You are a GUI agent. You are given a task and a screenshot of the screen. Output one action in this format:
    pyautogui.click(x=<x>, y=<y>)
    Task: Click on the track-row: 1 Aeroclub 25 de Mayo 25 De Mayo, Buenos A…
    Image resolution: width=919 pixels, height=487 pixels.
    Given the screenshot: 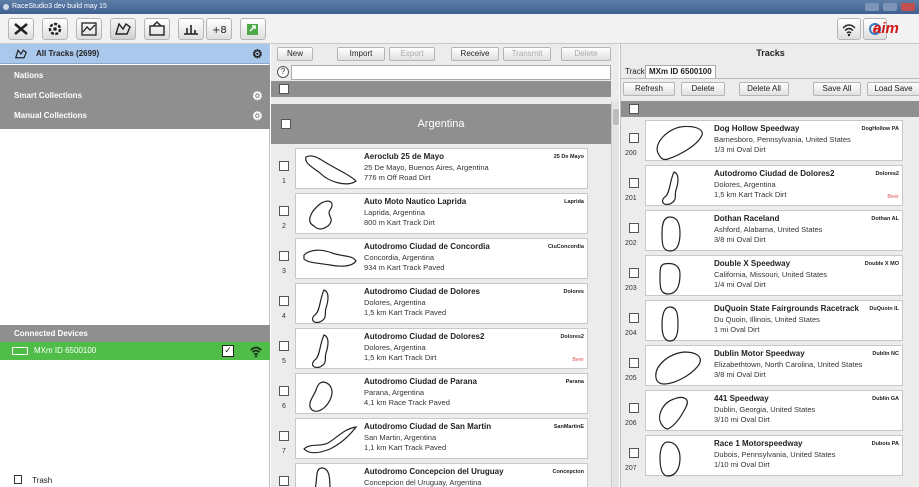 What is the action you would take?
    pyautogui.click(x=441, y=169)
    